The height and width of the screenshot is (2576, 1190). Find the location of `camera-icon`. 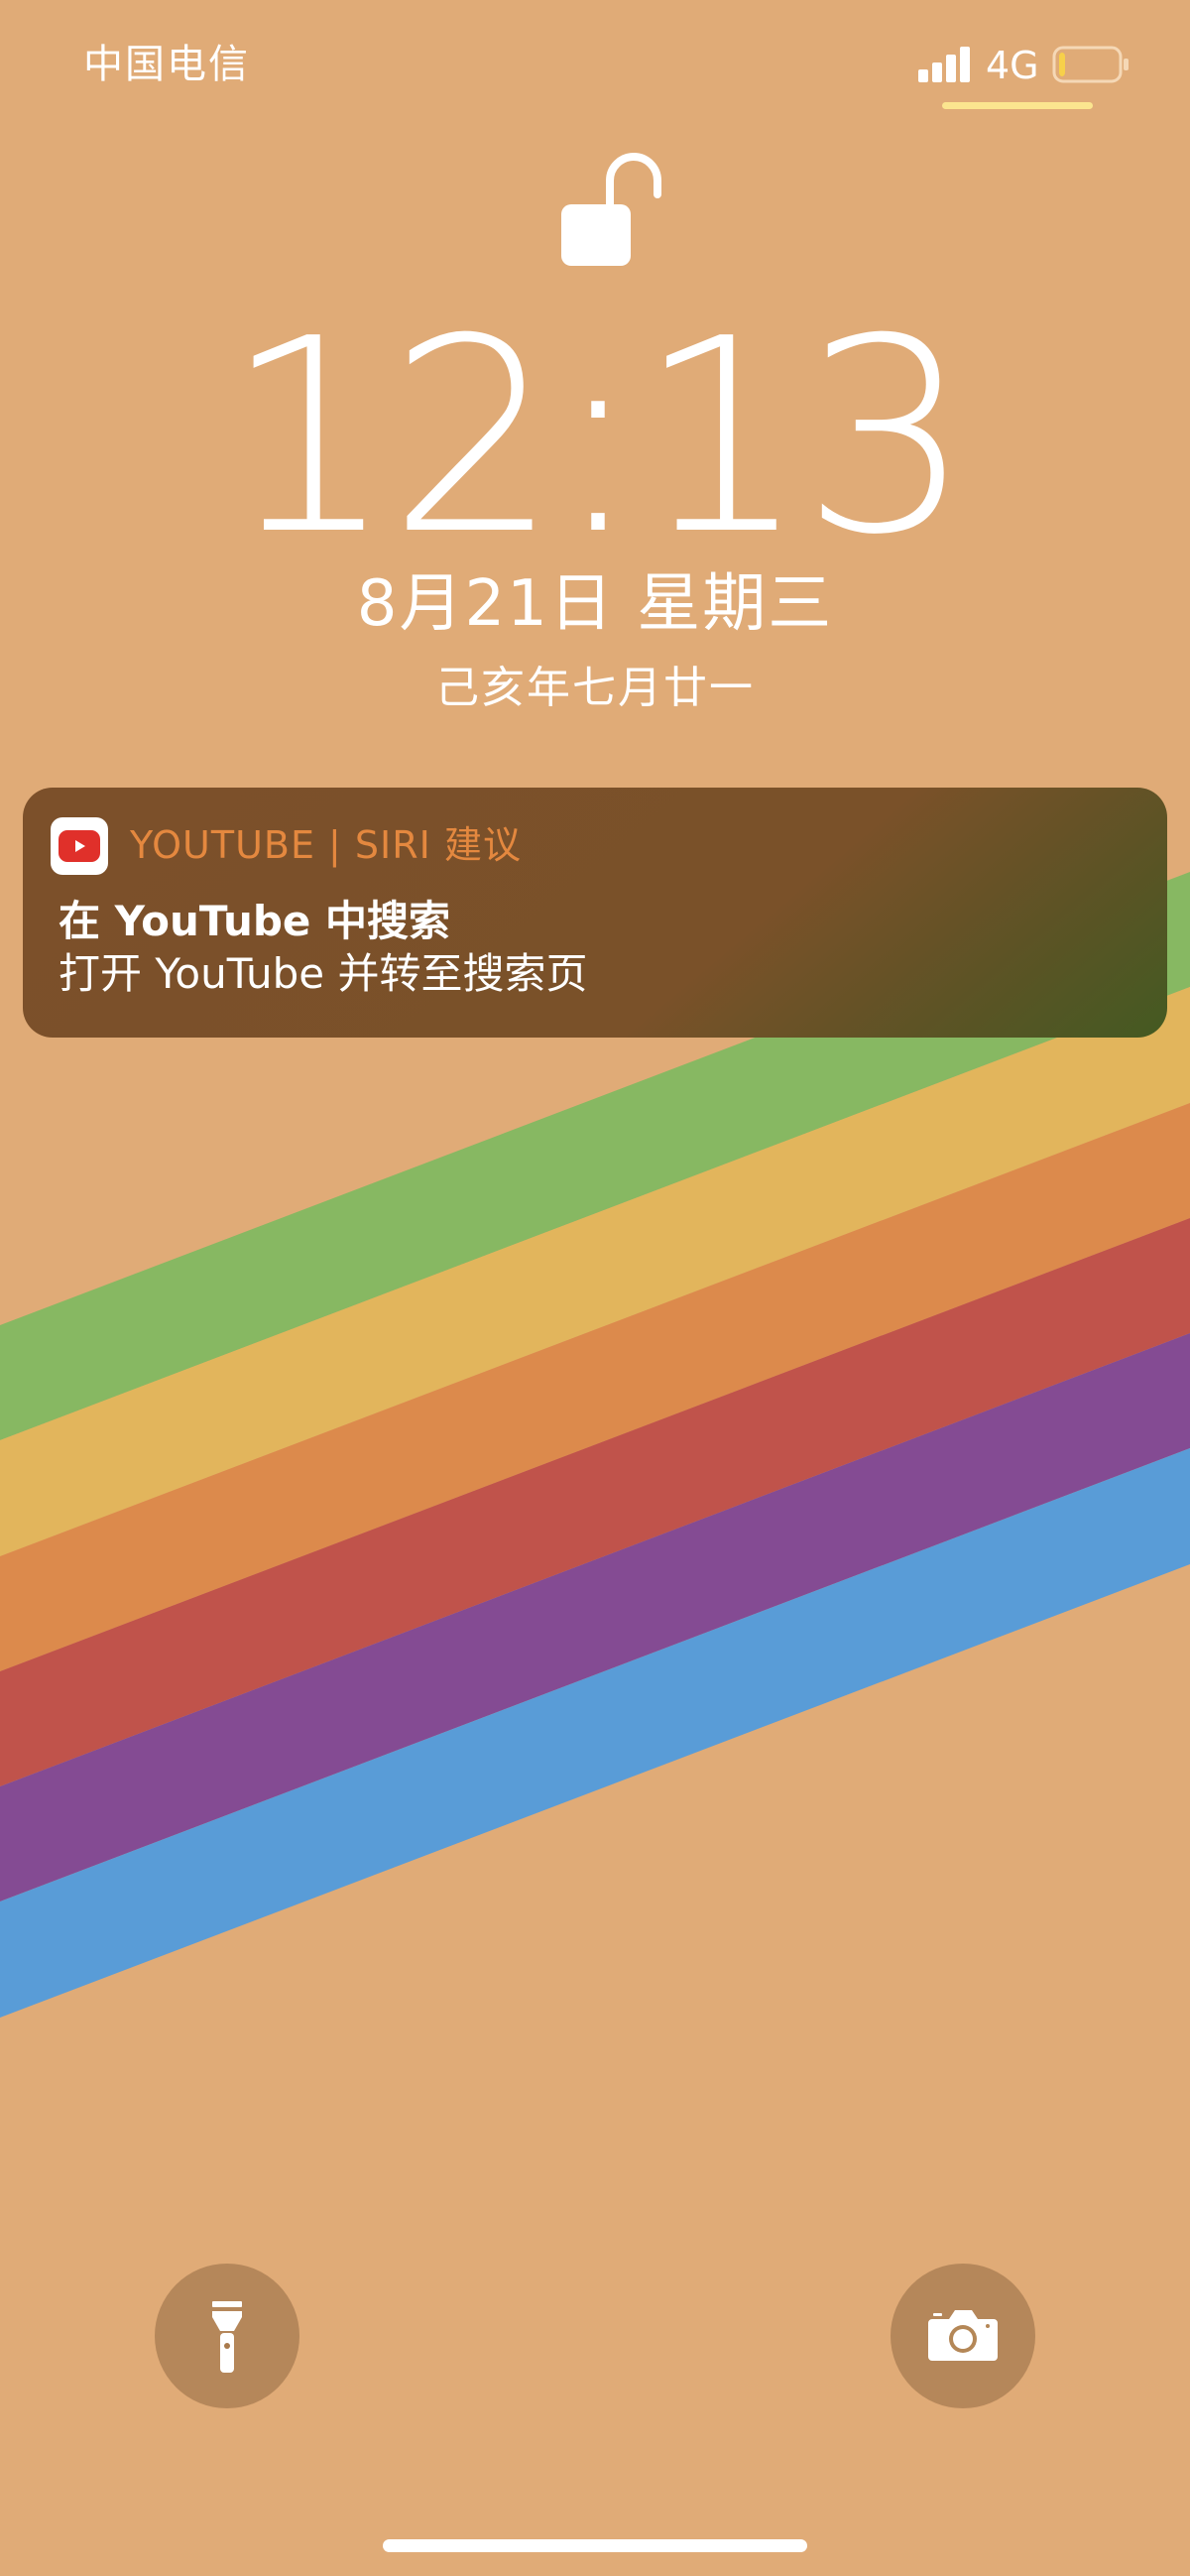

camera-icon is located at coordinates (963, 2335).